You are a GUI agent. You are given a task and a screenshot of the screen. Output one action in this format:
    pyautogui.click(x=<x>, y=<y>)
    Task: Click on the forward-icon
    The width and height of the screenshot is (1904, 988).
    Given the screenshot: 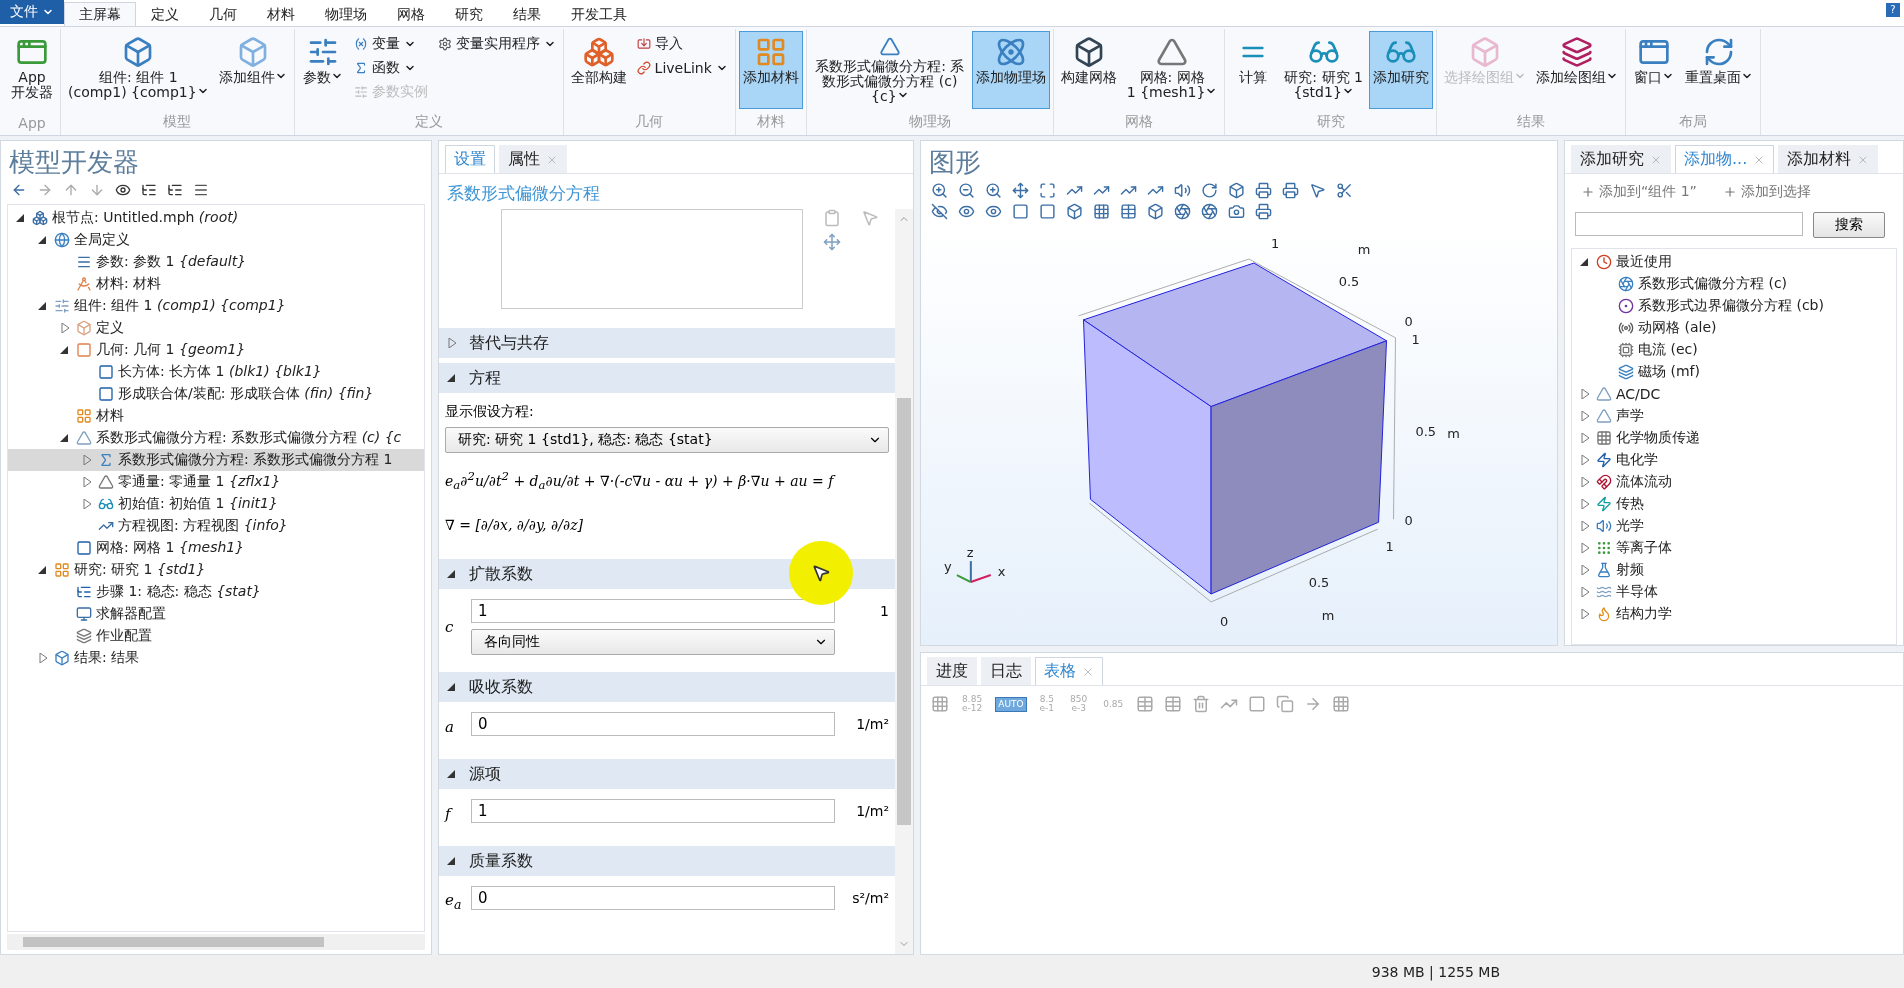 What is the action you would take?
    pyautogui.click(x=45, y=190)
    